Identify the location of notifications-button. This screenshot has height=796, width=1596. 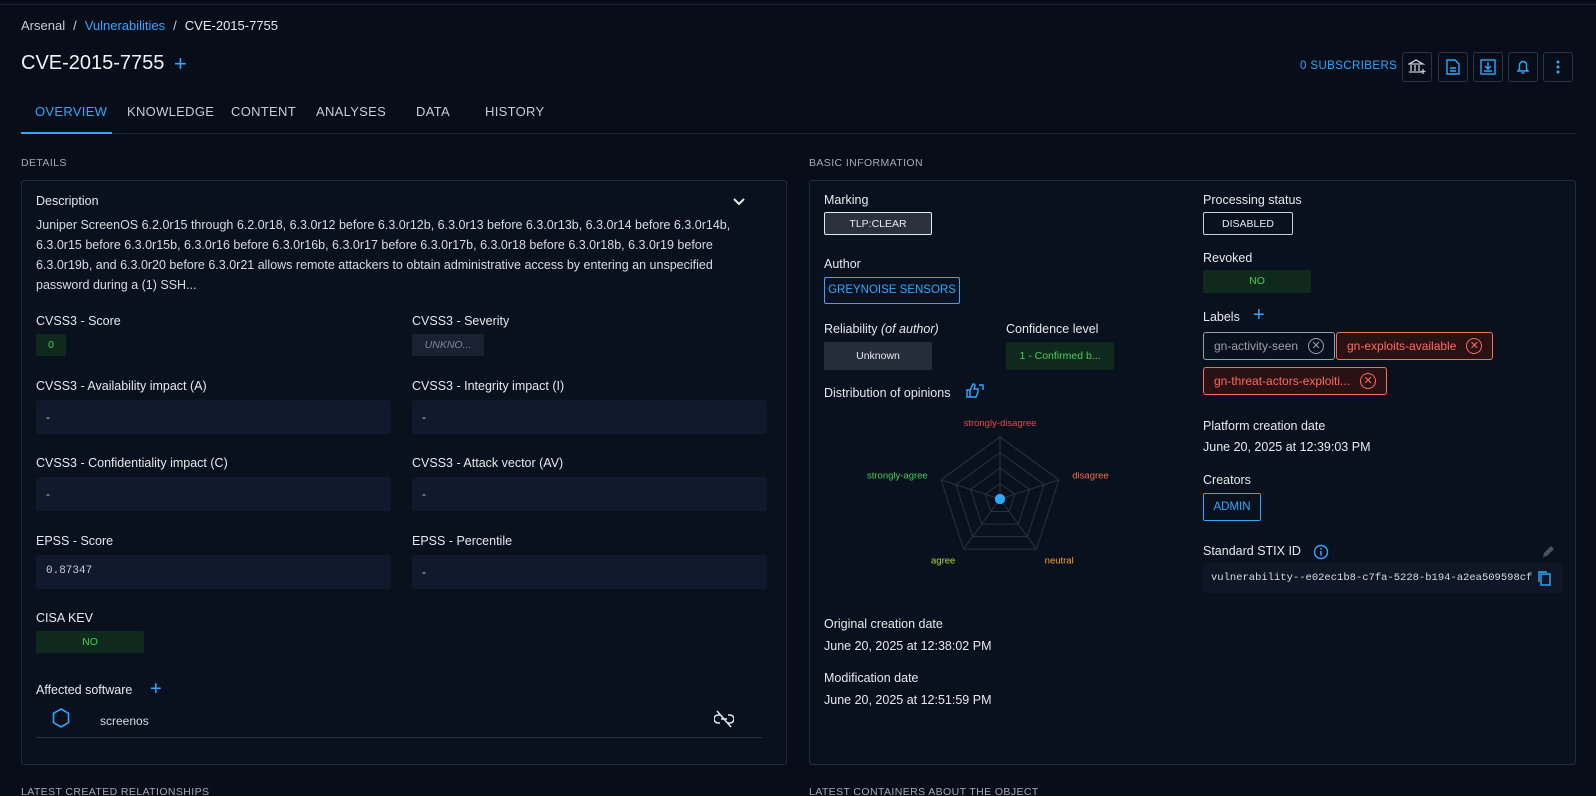
(1523, 67).